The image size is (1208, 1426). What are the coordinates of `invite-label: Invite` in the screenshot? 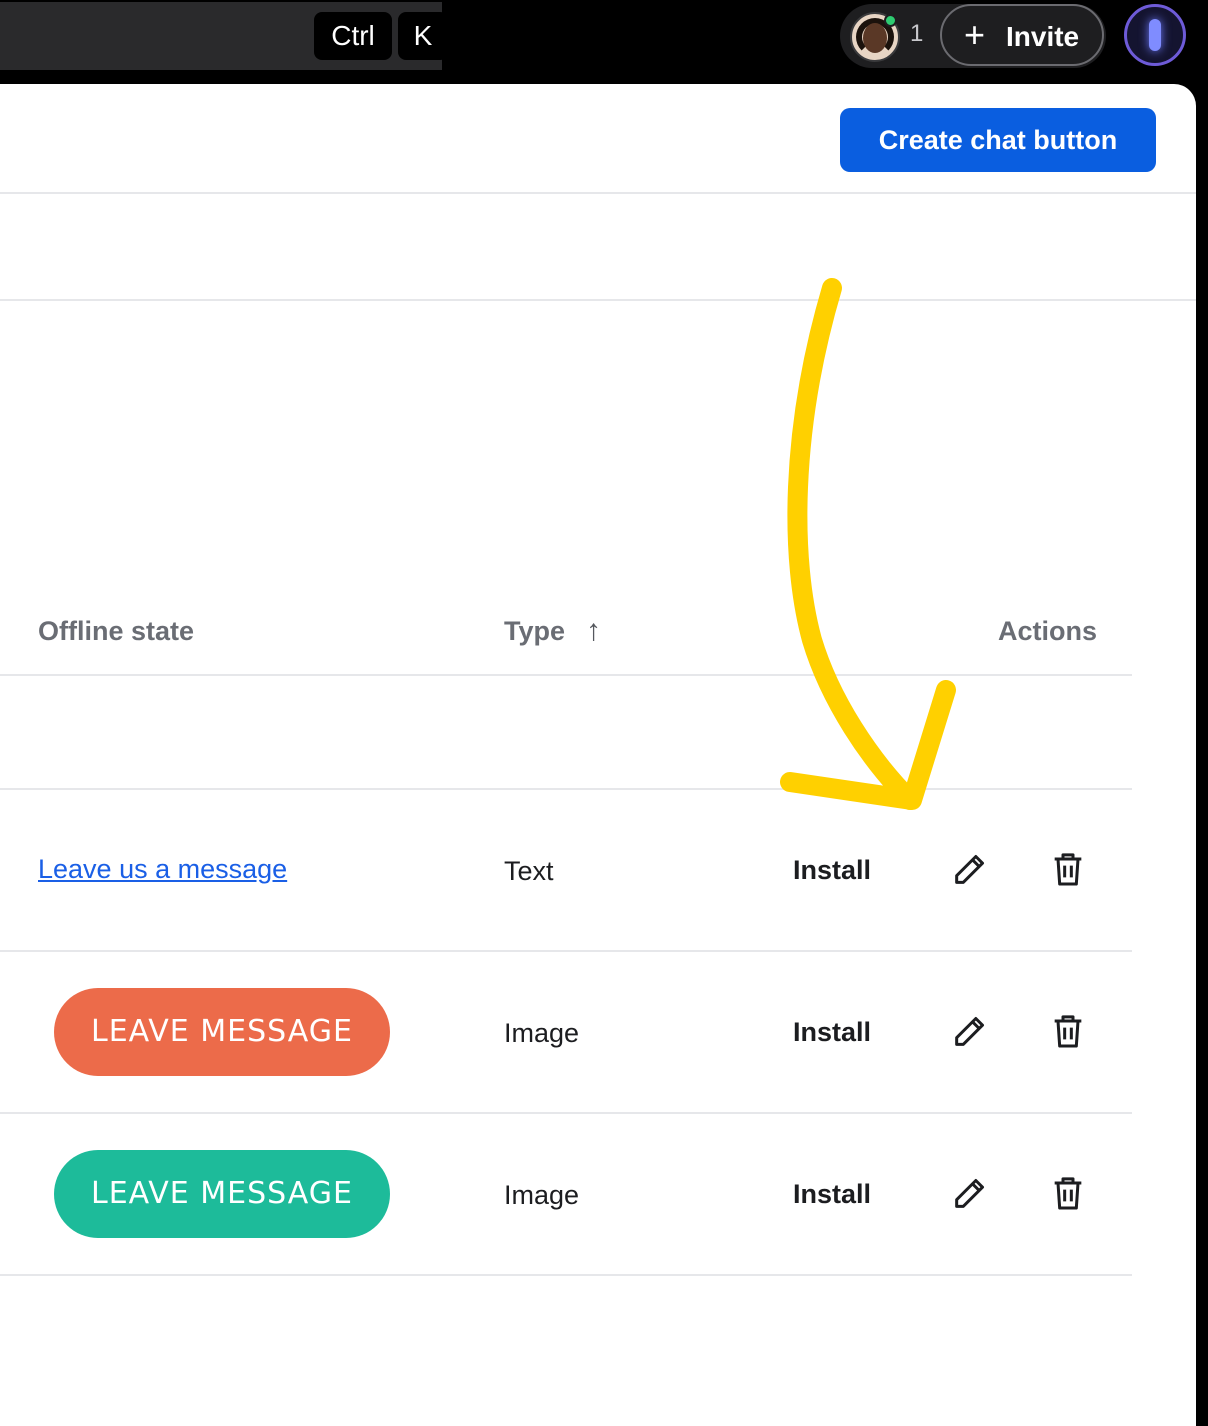 It's located at (1043, 36).